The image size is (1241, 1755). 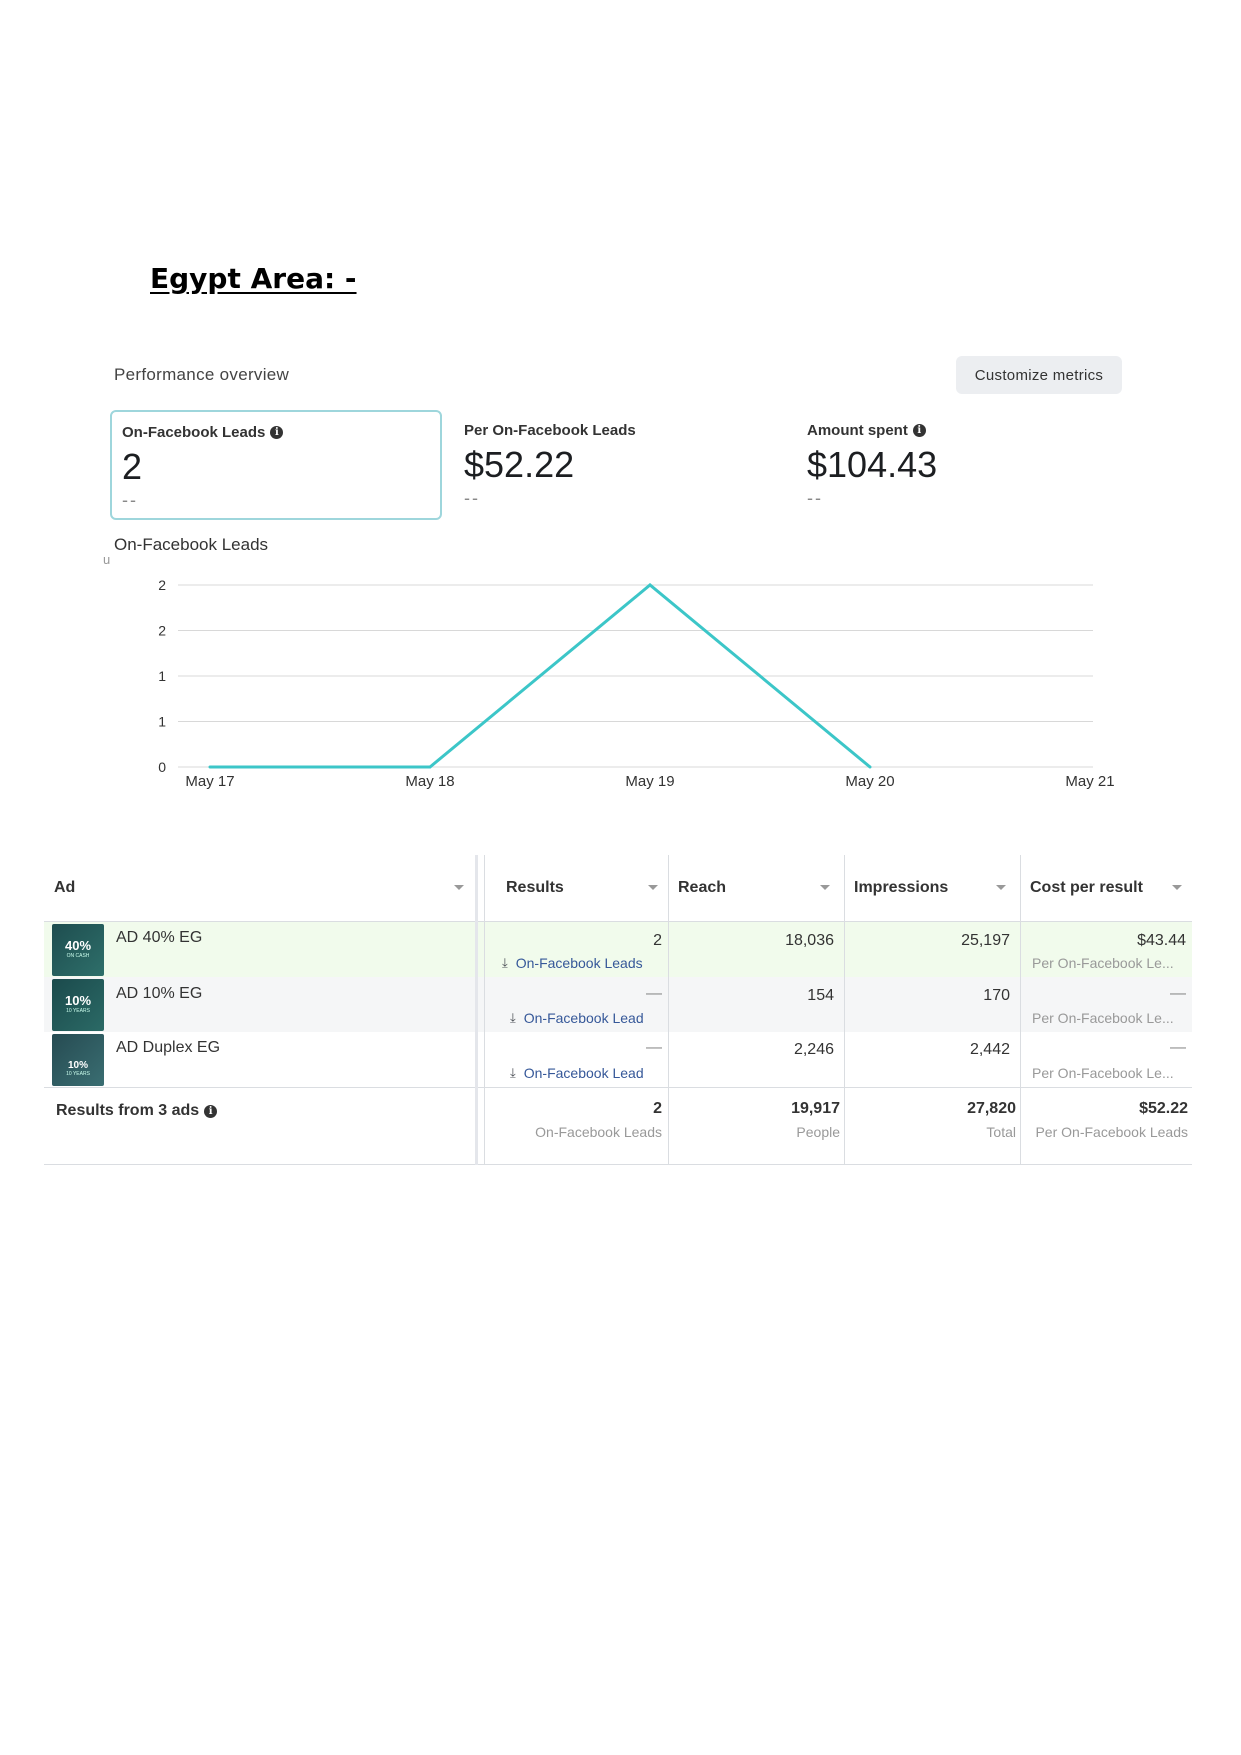 What do you see at coordinates (815, 1108) in the screenshot?
I see `summary-reach: 19,917` at bounding box center [815, 1108].